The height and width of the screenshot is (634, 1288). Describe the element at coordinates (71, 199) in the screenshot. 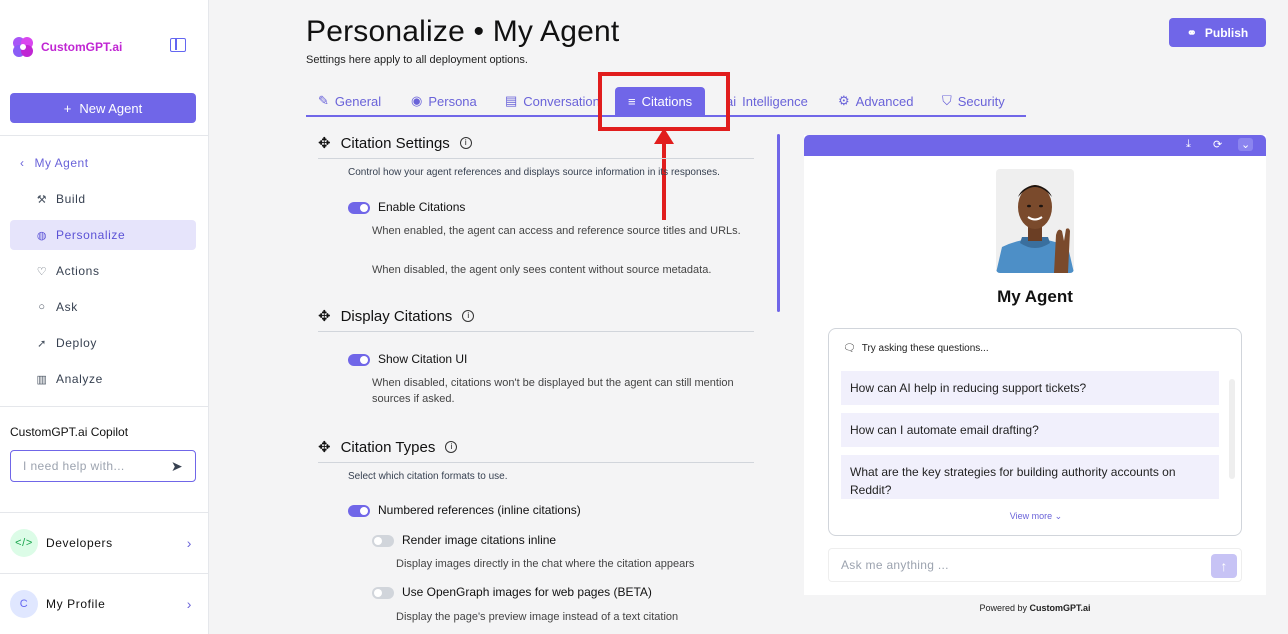

I see `sidebar-item-label: Build` at that location.